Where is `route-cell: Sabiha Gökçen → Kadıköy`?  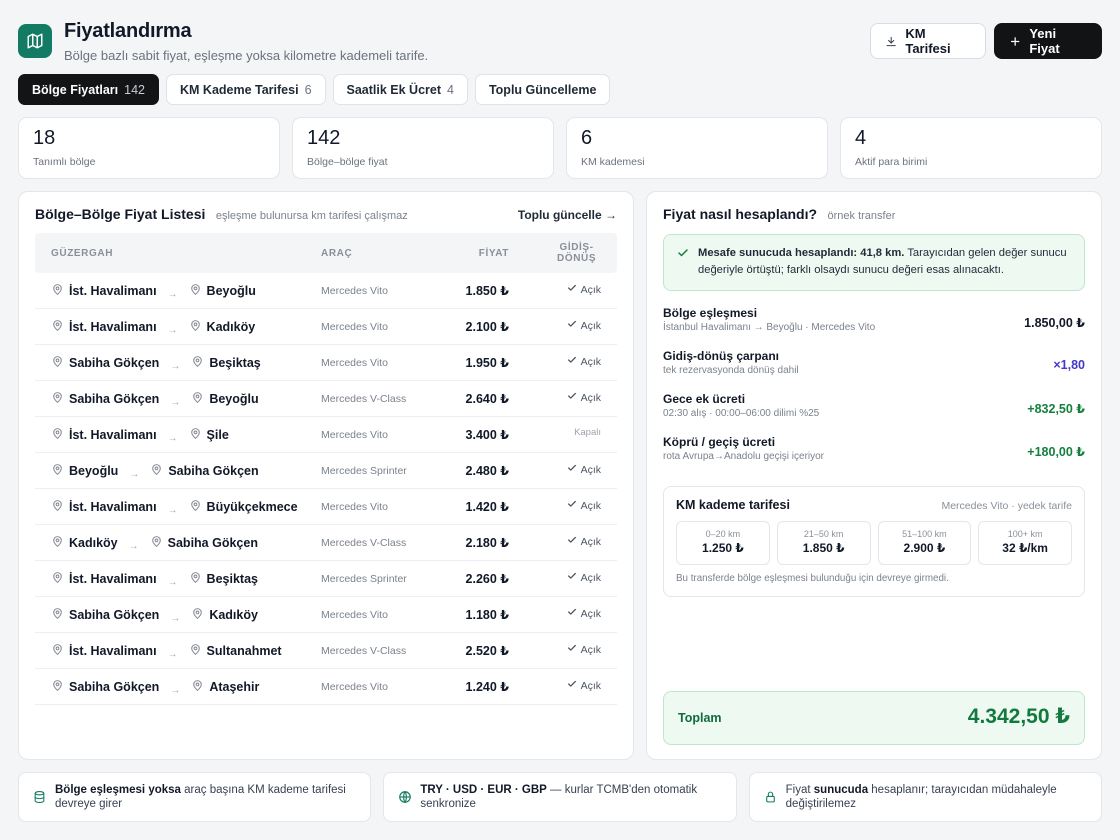 route-cell: Sabiha Gökçen → Kadıköy is located at coordinates (154, 615).